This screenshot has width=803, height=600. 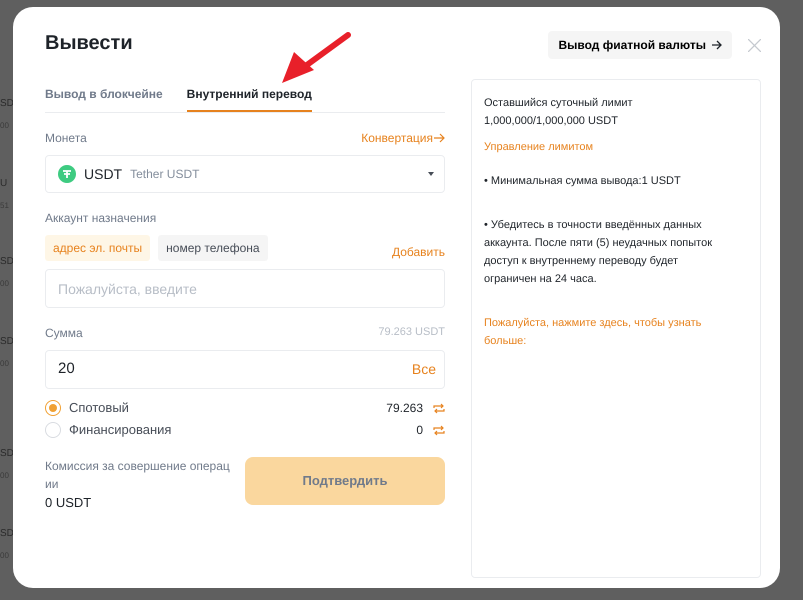 What do you see at coordinates (68, 503) in the screenshot?
I see `fee-value: 0 USDT` at bounding box center [68, 503].